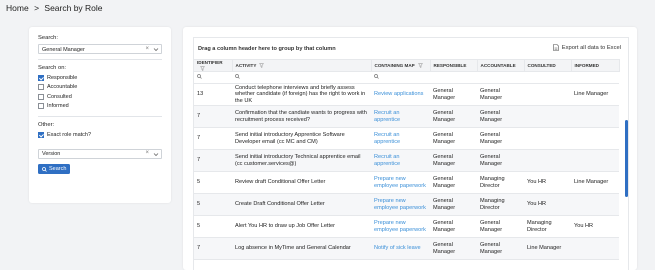 The height and width of the screenshot is (270, 655). What do you see at coordinates (595, 65) in the screenshot?
I see `column-header: INFORMED` at bounding box center [595, 65].